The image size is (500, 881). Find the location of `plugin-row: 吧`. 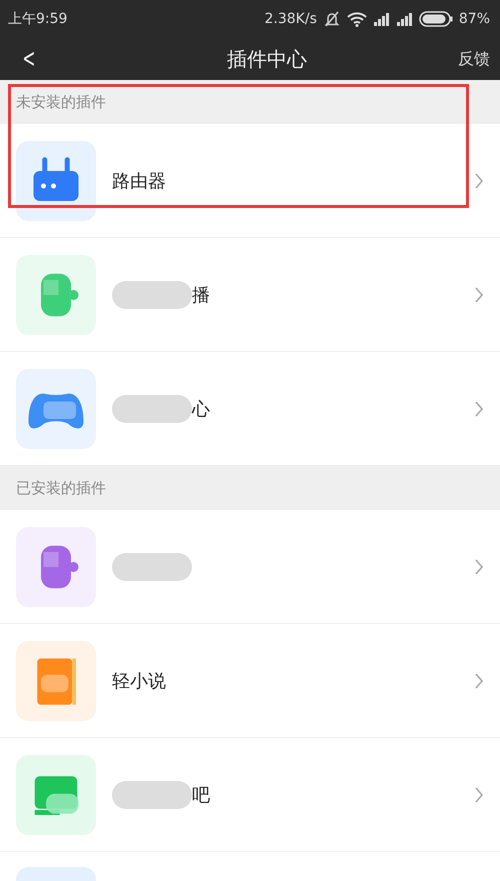

plugin-row: 吧 is located at coordinates (250, 795).